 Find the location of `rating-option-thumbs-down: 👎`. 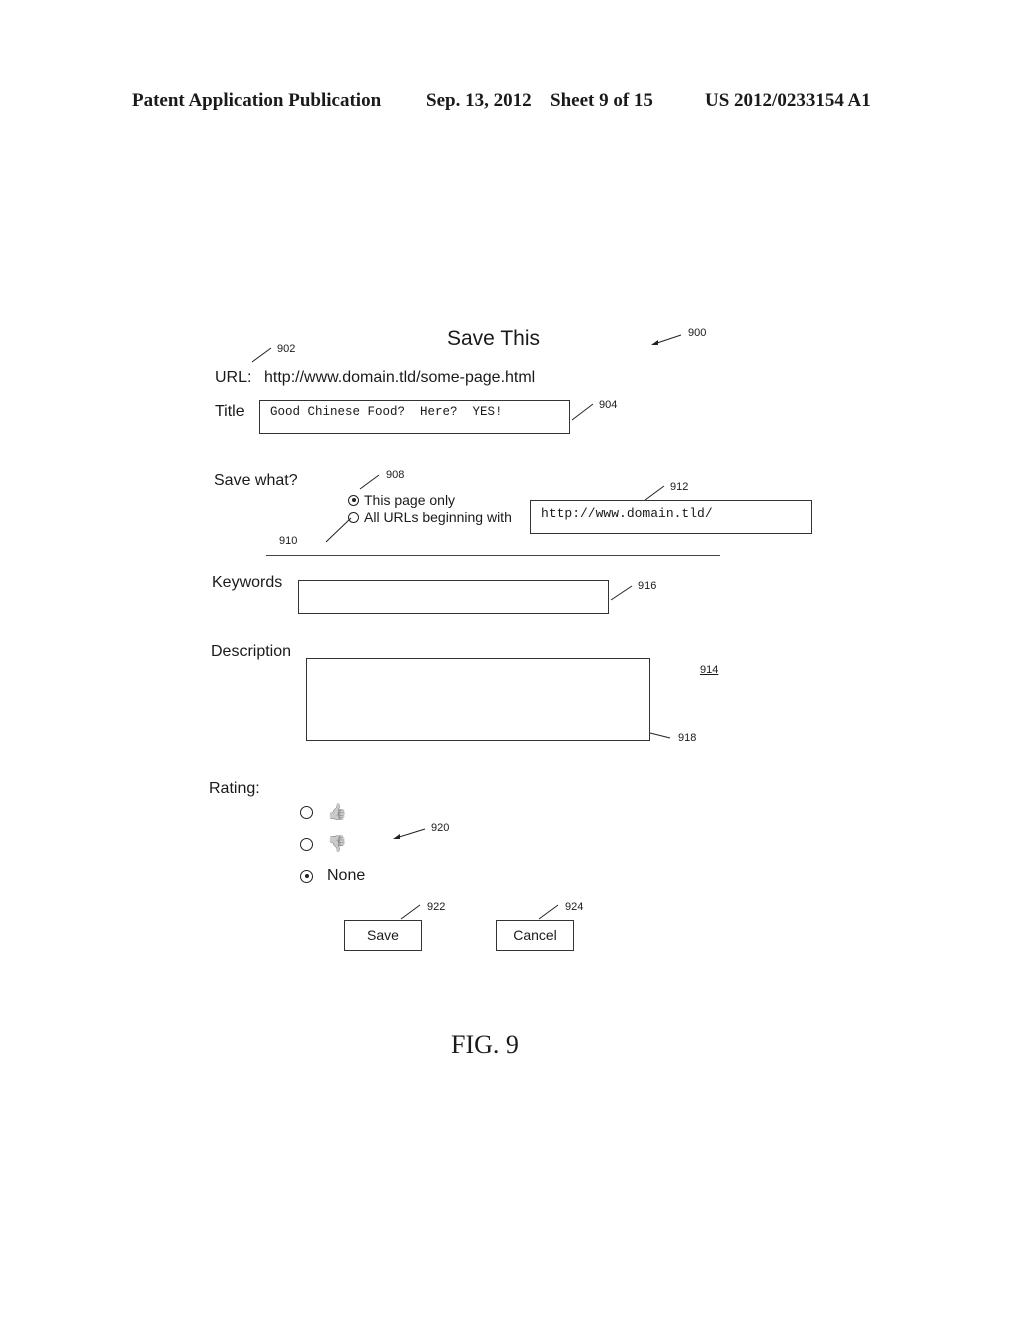

rating-option-thumbs-down: 👎 is located at coordinates (323, 844).